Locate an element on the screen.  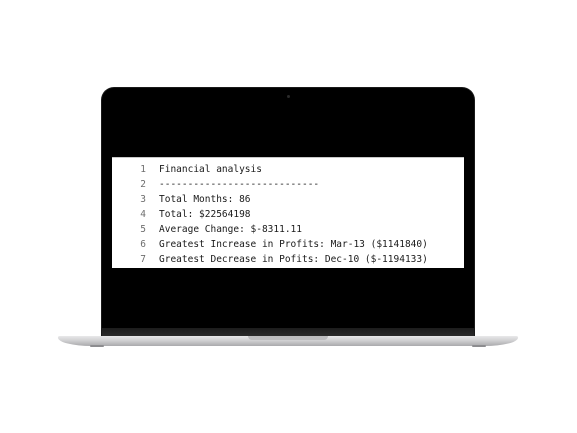
editor-line-3: 3 Total Months: 86 is located at coordinates (288, 199).